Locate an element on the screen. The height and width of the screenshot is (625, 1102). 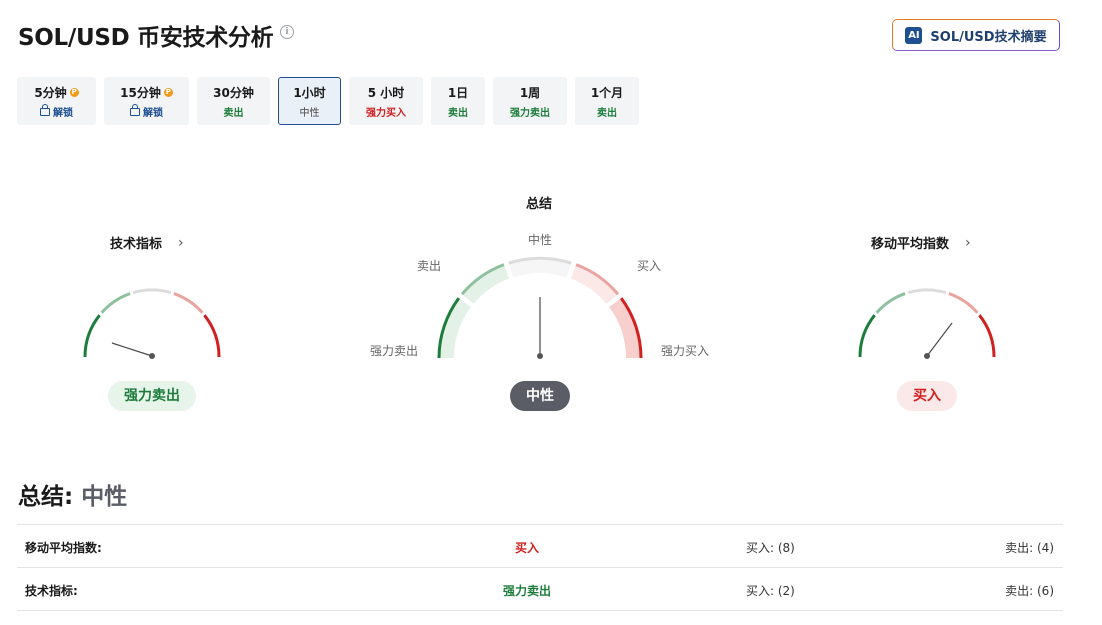
row-signal: 强力卖出 is located at coordinates (526, 591).